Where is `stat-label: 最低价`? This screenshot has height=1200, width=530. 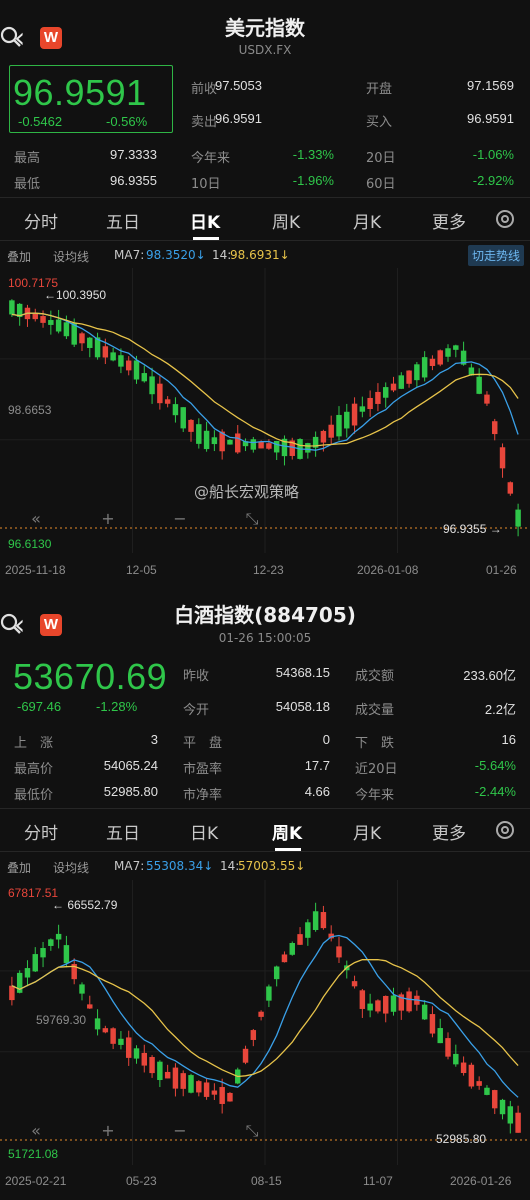
stat-label: 最低价 is located at coordinates (34, 795).